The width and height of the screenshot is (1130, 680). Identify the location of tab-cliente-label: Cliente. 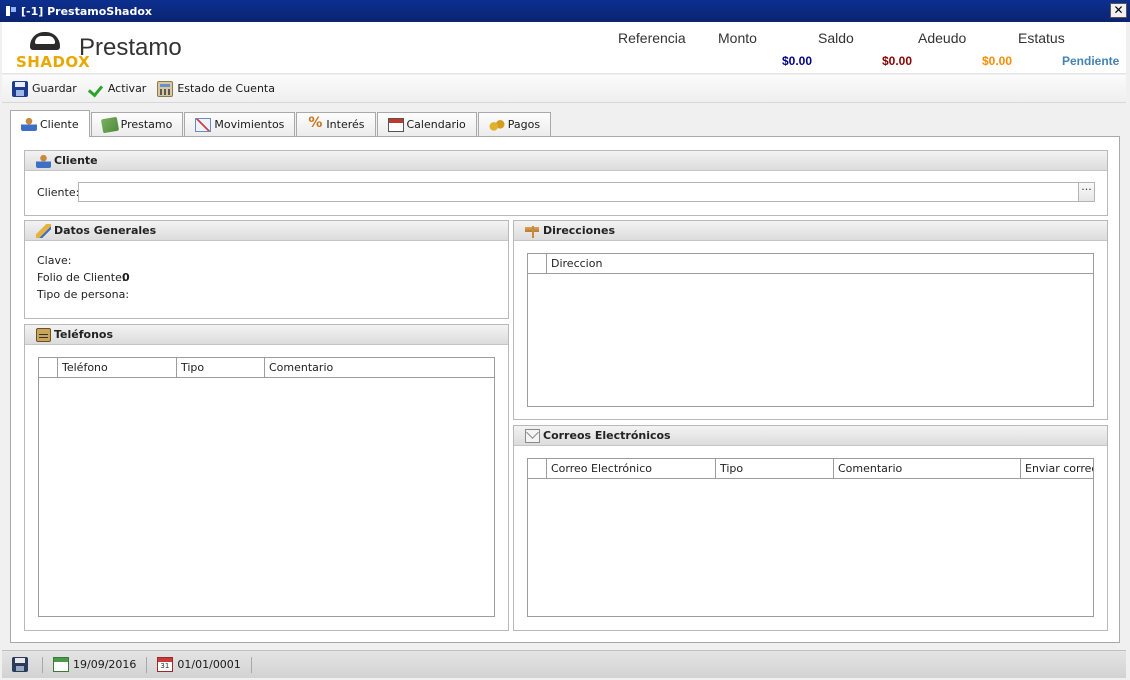
(59, 124).